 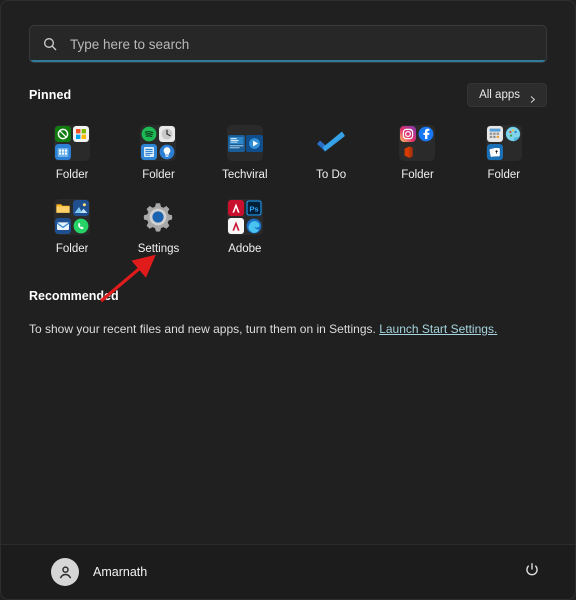 I want to click on pinned-tile-to-do: To Do, so click(x=331, y=152).